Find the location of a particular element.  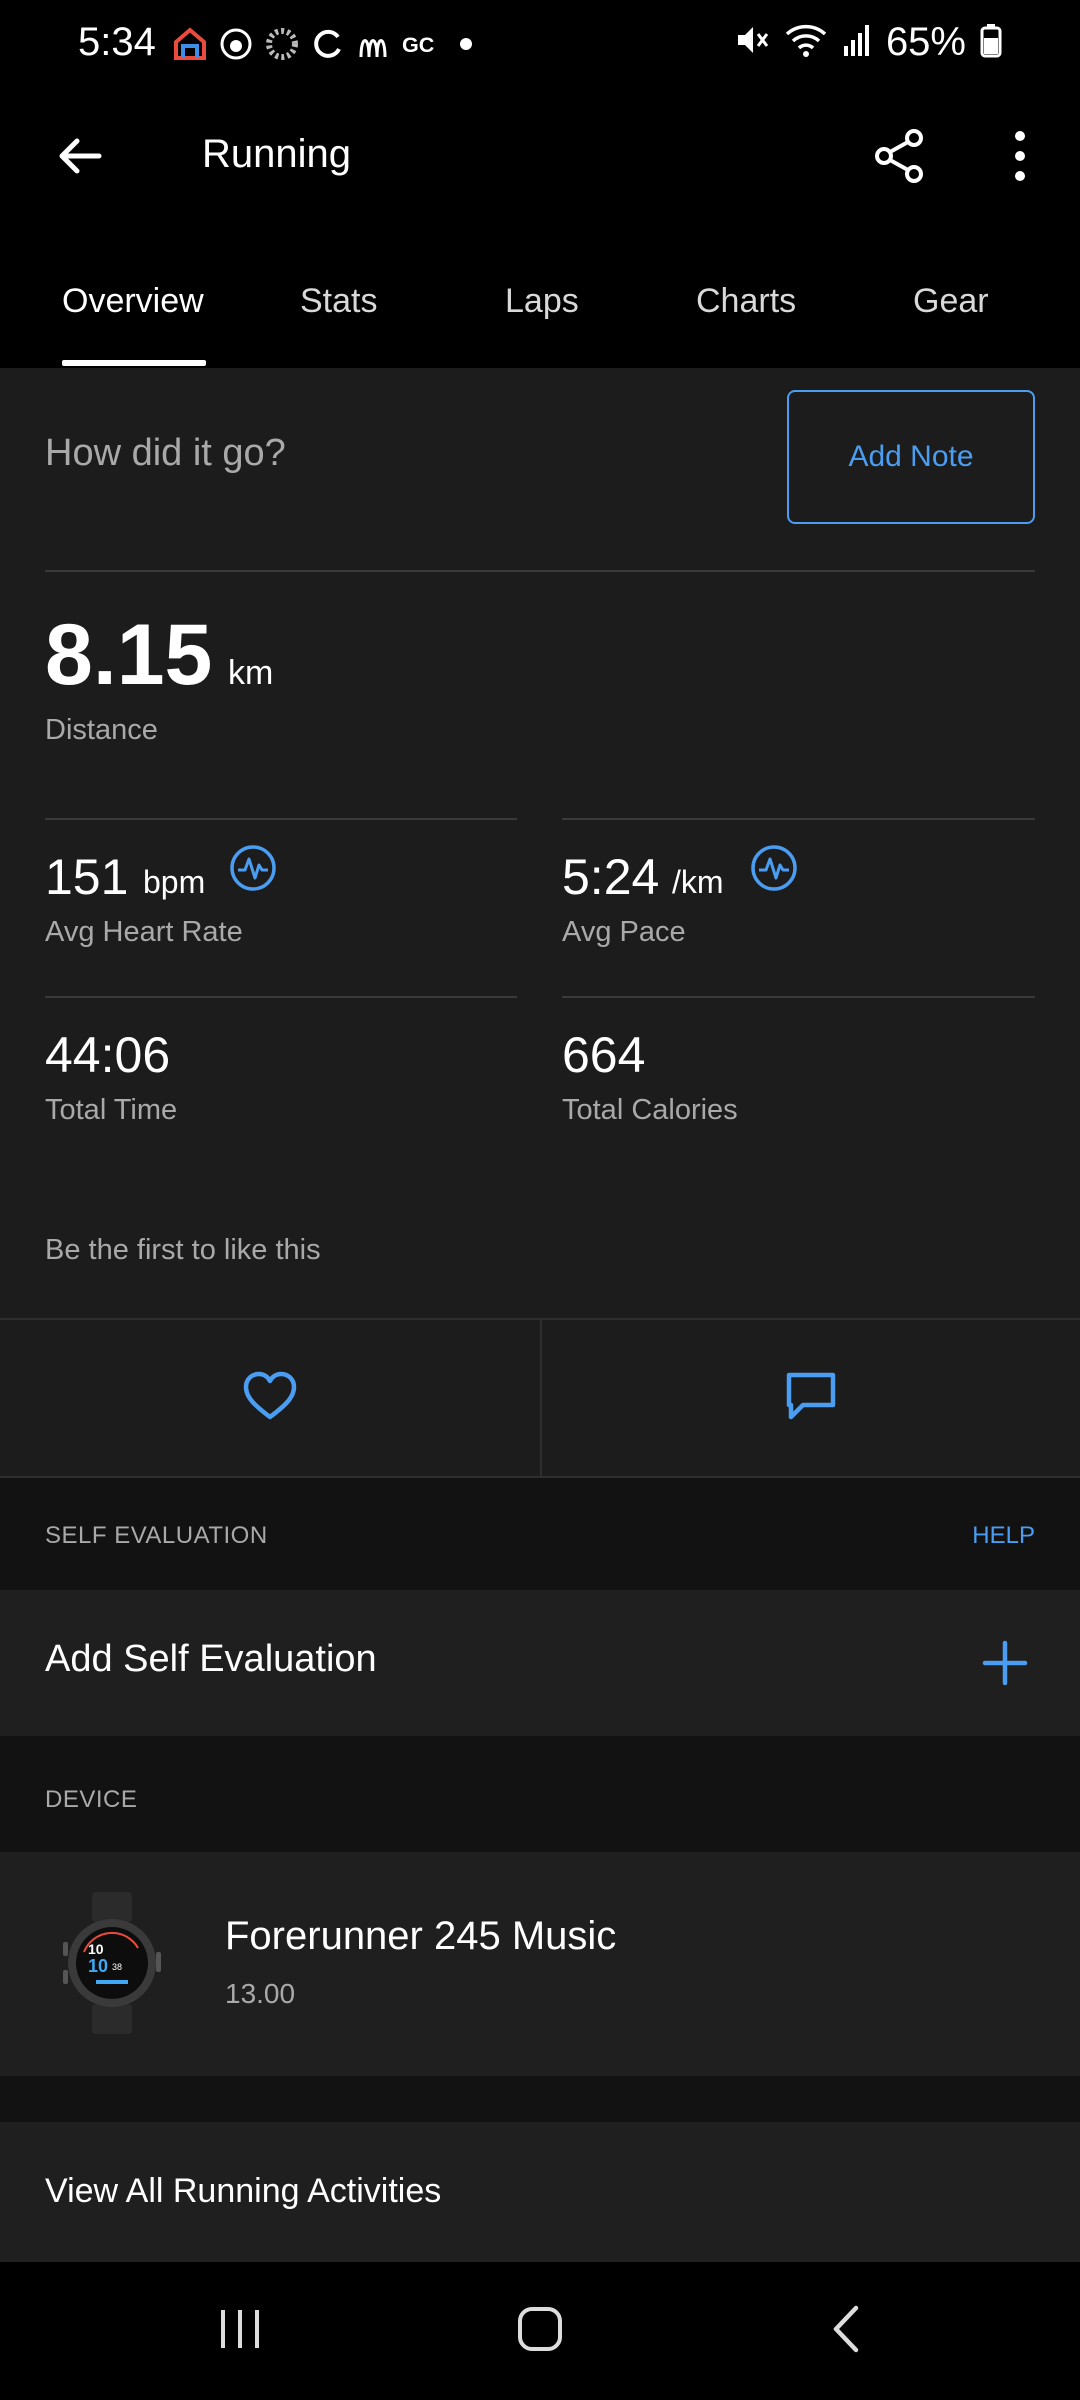

device-row: 10 10 38 Forerunner 245 Music 13.00 is located at coordinates (540, 1964).